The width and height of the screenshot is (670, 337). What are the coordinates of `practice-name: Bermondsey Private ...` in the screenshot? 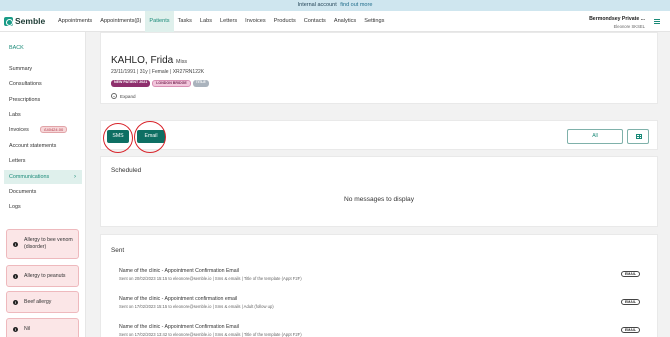 It's located at (617, 19).